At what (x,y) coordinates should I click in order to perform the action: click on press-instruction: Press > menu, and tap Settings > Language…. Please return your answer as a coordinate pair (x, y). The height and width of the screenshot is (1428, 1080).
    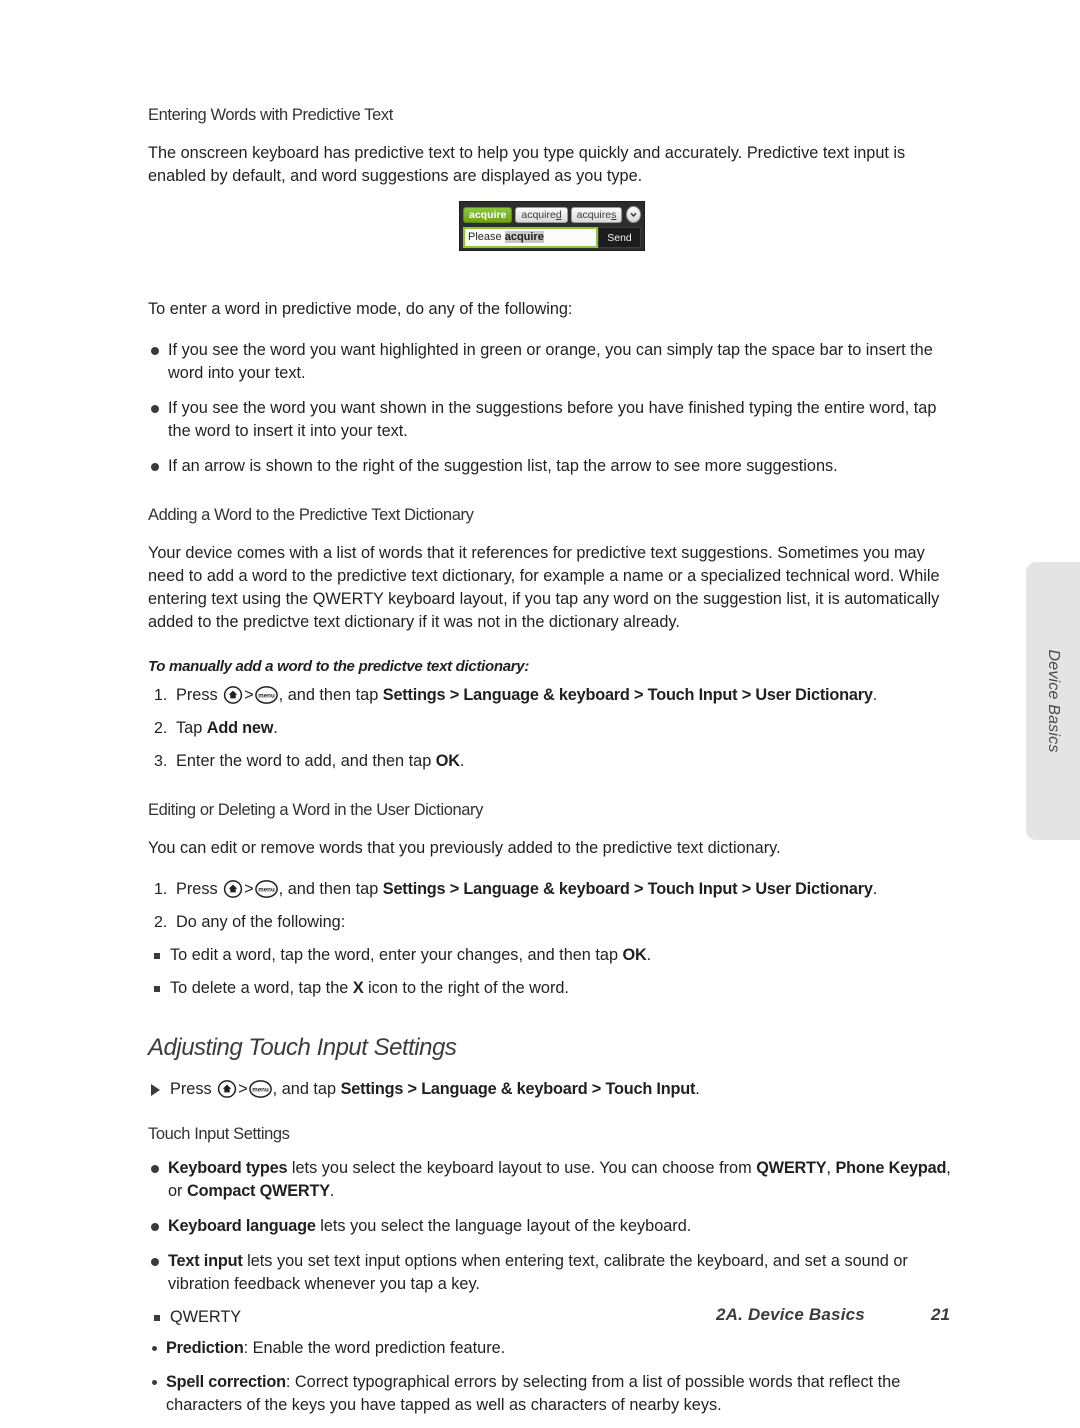
    Looking at the image, I should click on (554, 1089).